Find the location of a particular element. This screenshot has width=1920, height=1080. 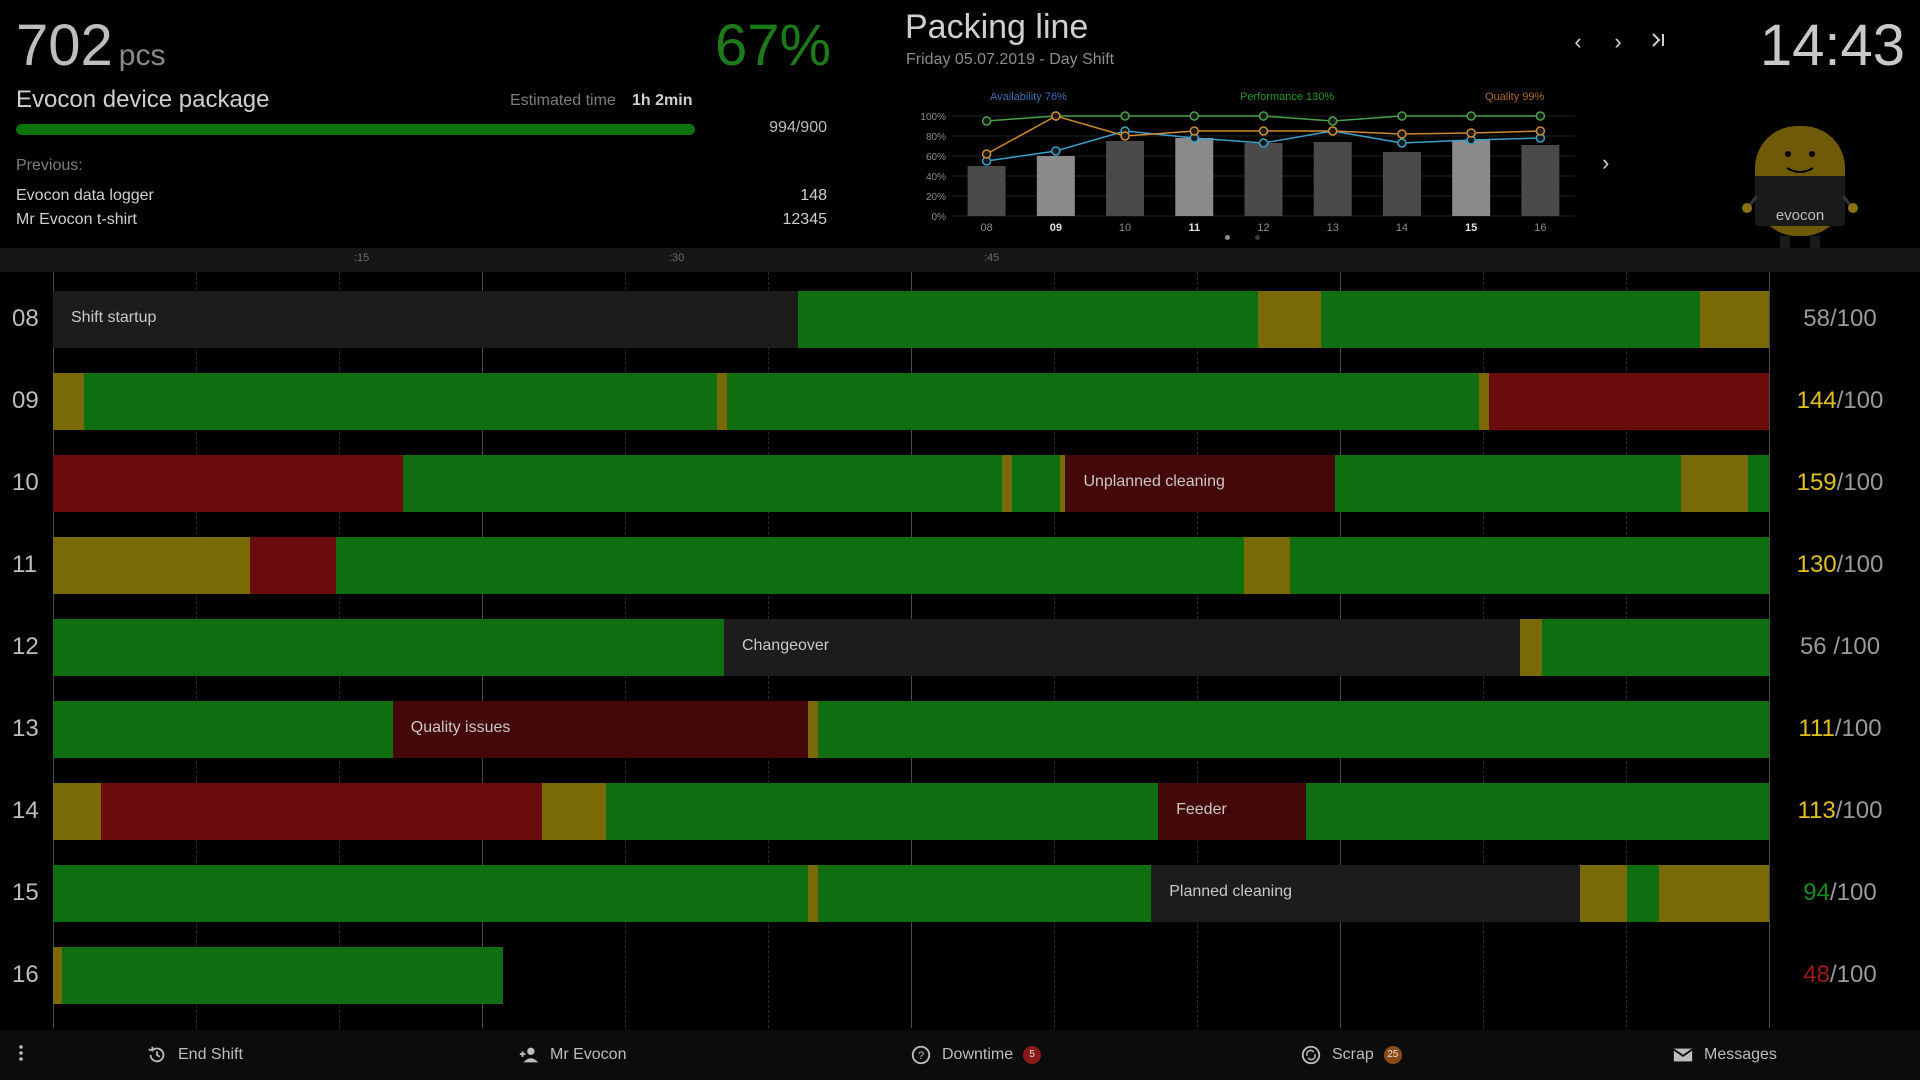

hour-timeline-bar: Unplanned cleaning is located at coordinates (911, 483).